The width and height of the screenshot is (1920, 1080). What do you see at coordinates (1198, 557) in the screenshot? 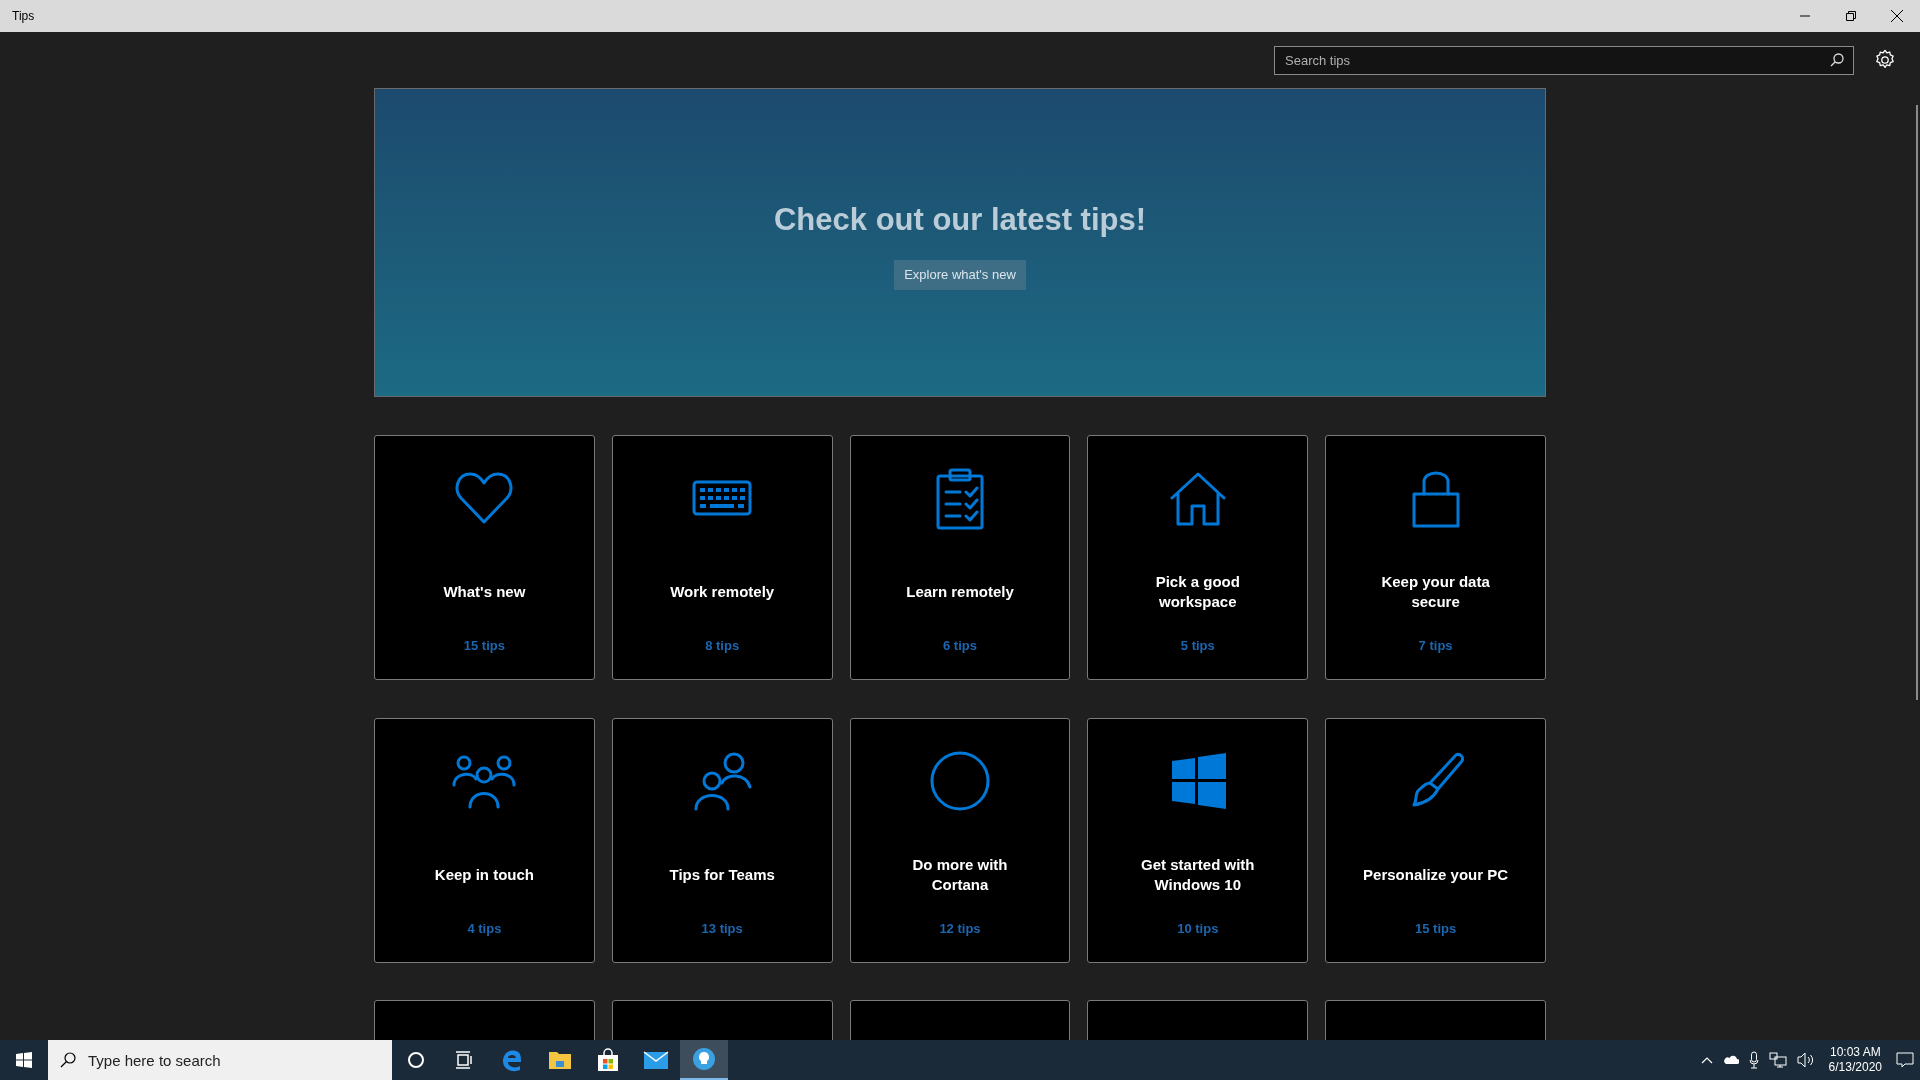
I see `tip-tile: Pick a good workspace 5 tips` at bounding box center [1198, 557].